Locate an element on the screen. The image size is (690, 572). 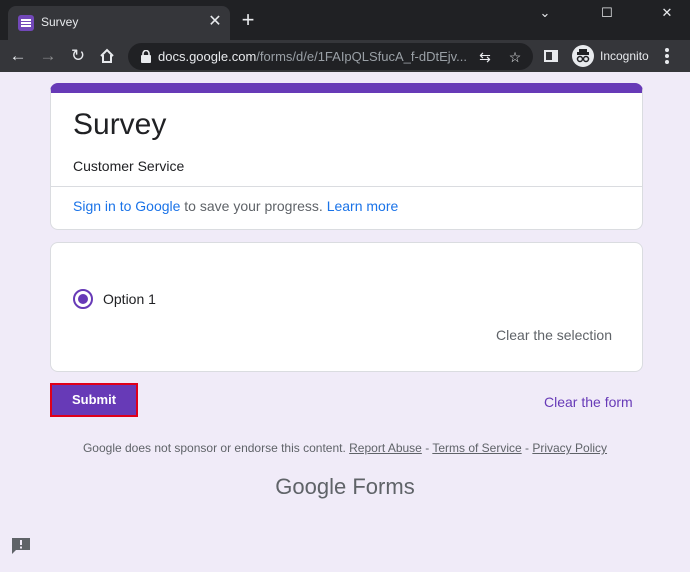
signin-link: Sign in to Google is located at coordinates (126, 206).